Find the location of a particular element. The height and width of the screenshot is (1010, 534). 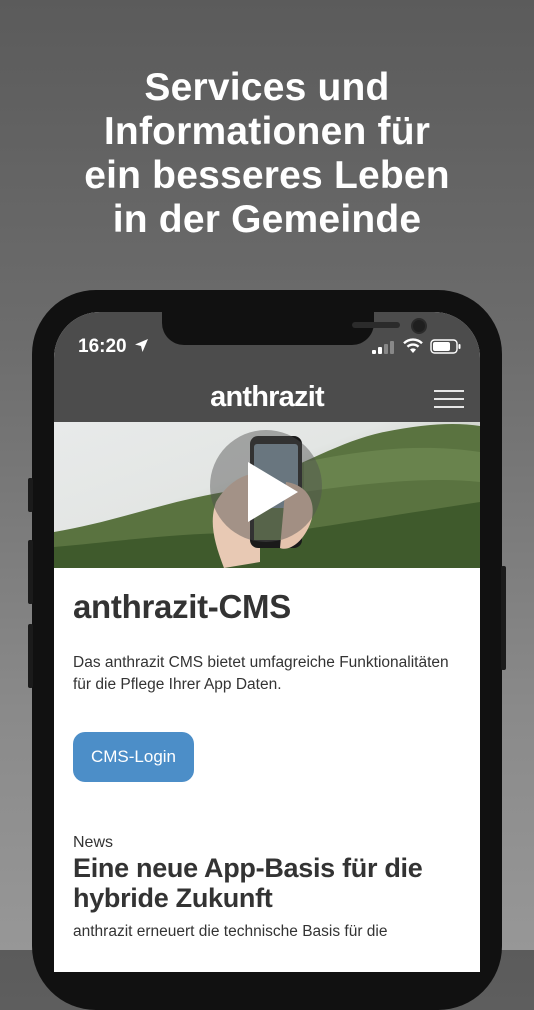

hero-video is located at coordinates (267, 495).